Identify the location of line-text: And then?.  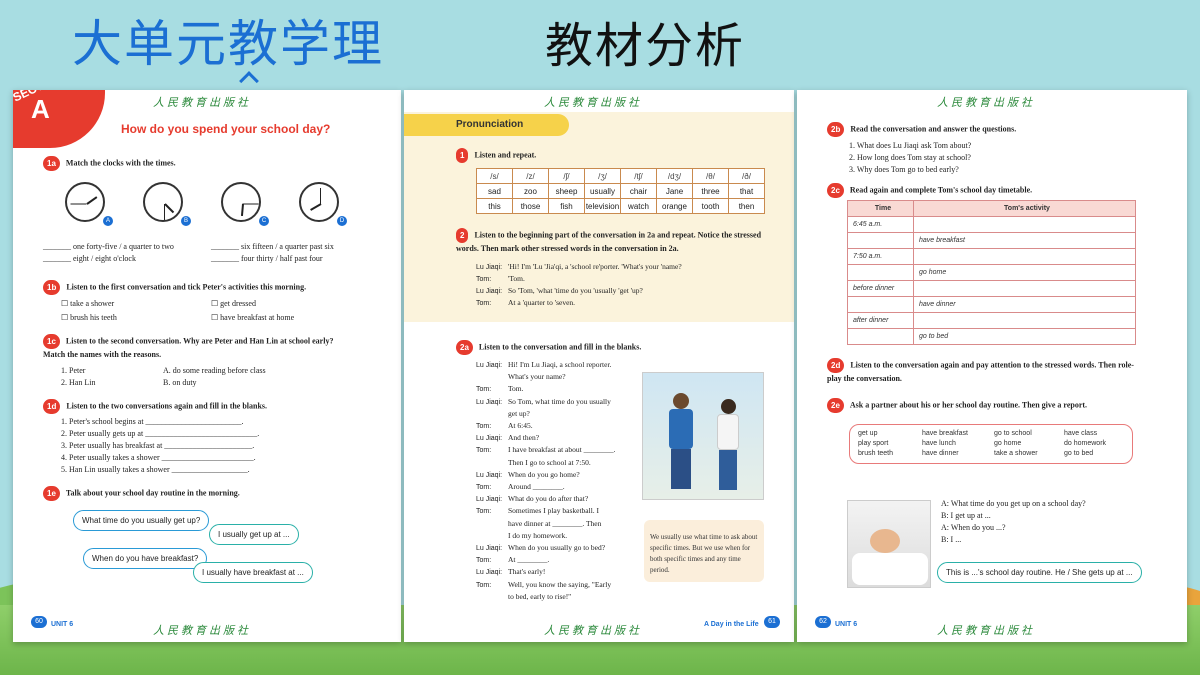
(524, 438).